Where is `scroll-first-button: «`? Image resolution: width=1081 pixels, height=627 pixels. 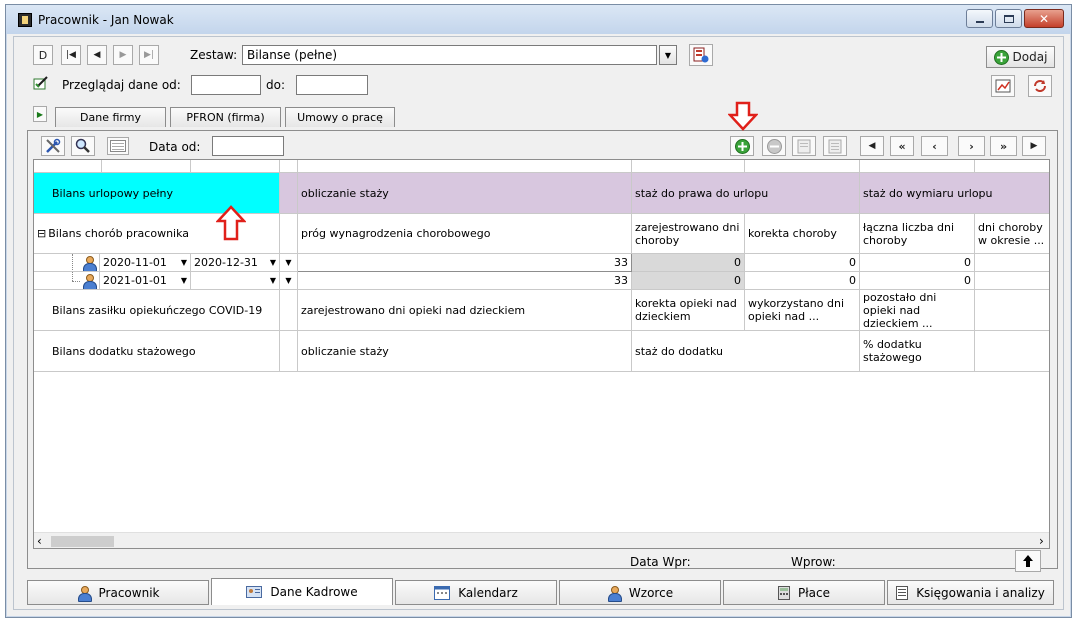
scroll-first-button: « is located at coordinates (902, 146).